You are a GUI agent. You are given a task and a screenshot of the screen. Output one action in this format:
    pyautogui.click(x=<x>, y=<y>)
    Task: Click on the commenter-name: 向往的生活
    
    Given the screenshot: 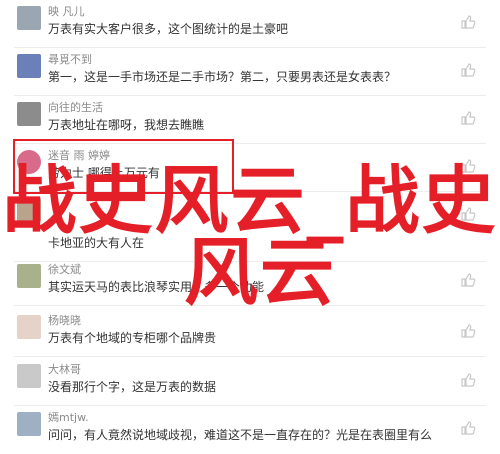 What is the action you would take?
    pyautogui.click(x=75, y=107)
    